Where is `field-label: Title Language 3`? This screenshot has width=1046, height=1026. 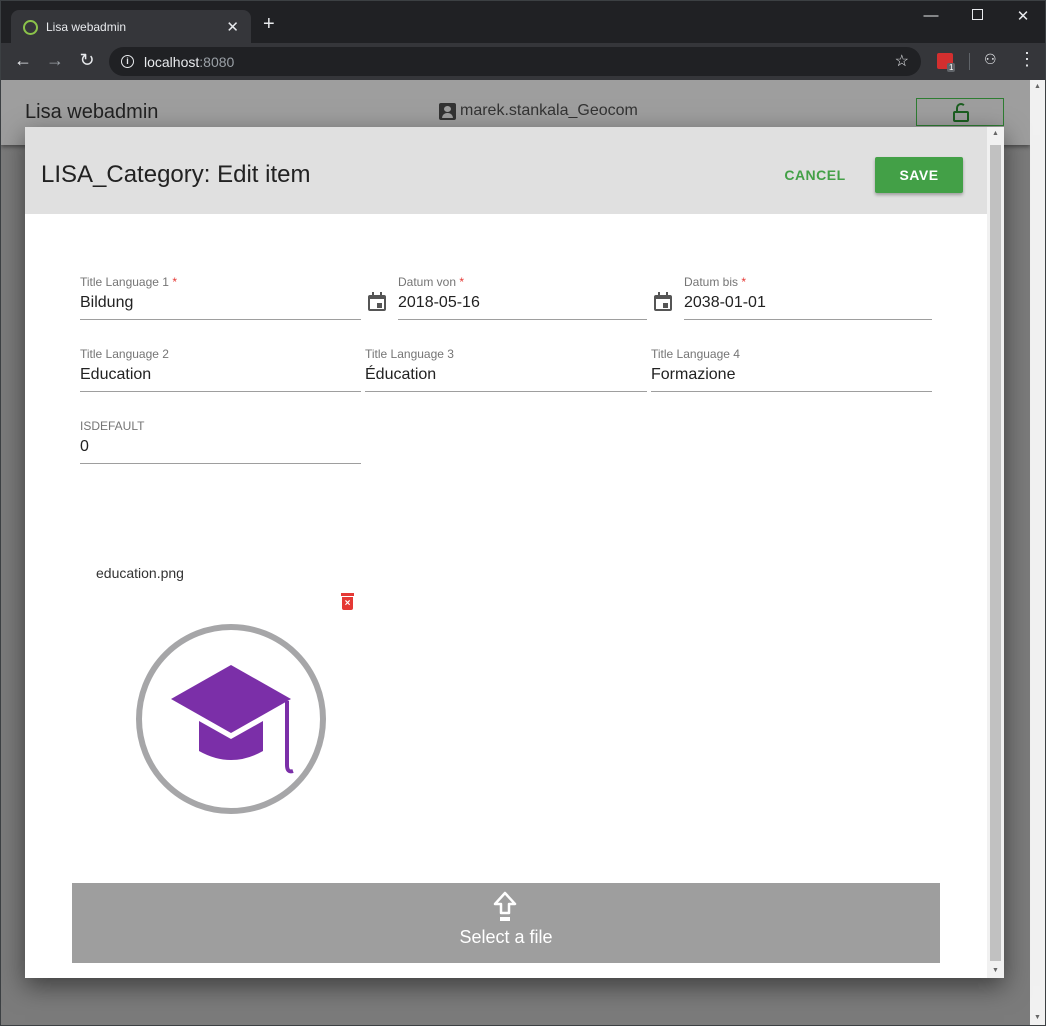 field-label: Title Language 3 is located at coordinates (409, 354).